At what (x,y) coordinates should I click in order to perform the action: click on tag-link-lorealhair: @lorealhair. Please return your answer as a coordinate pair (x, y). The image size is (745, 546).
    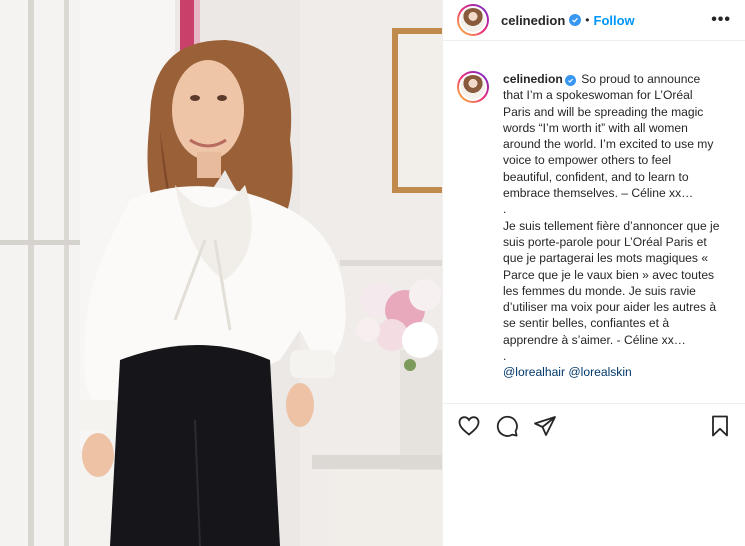
    Looking at the image, I should click on (534, 372).